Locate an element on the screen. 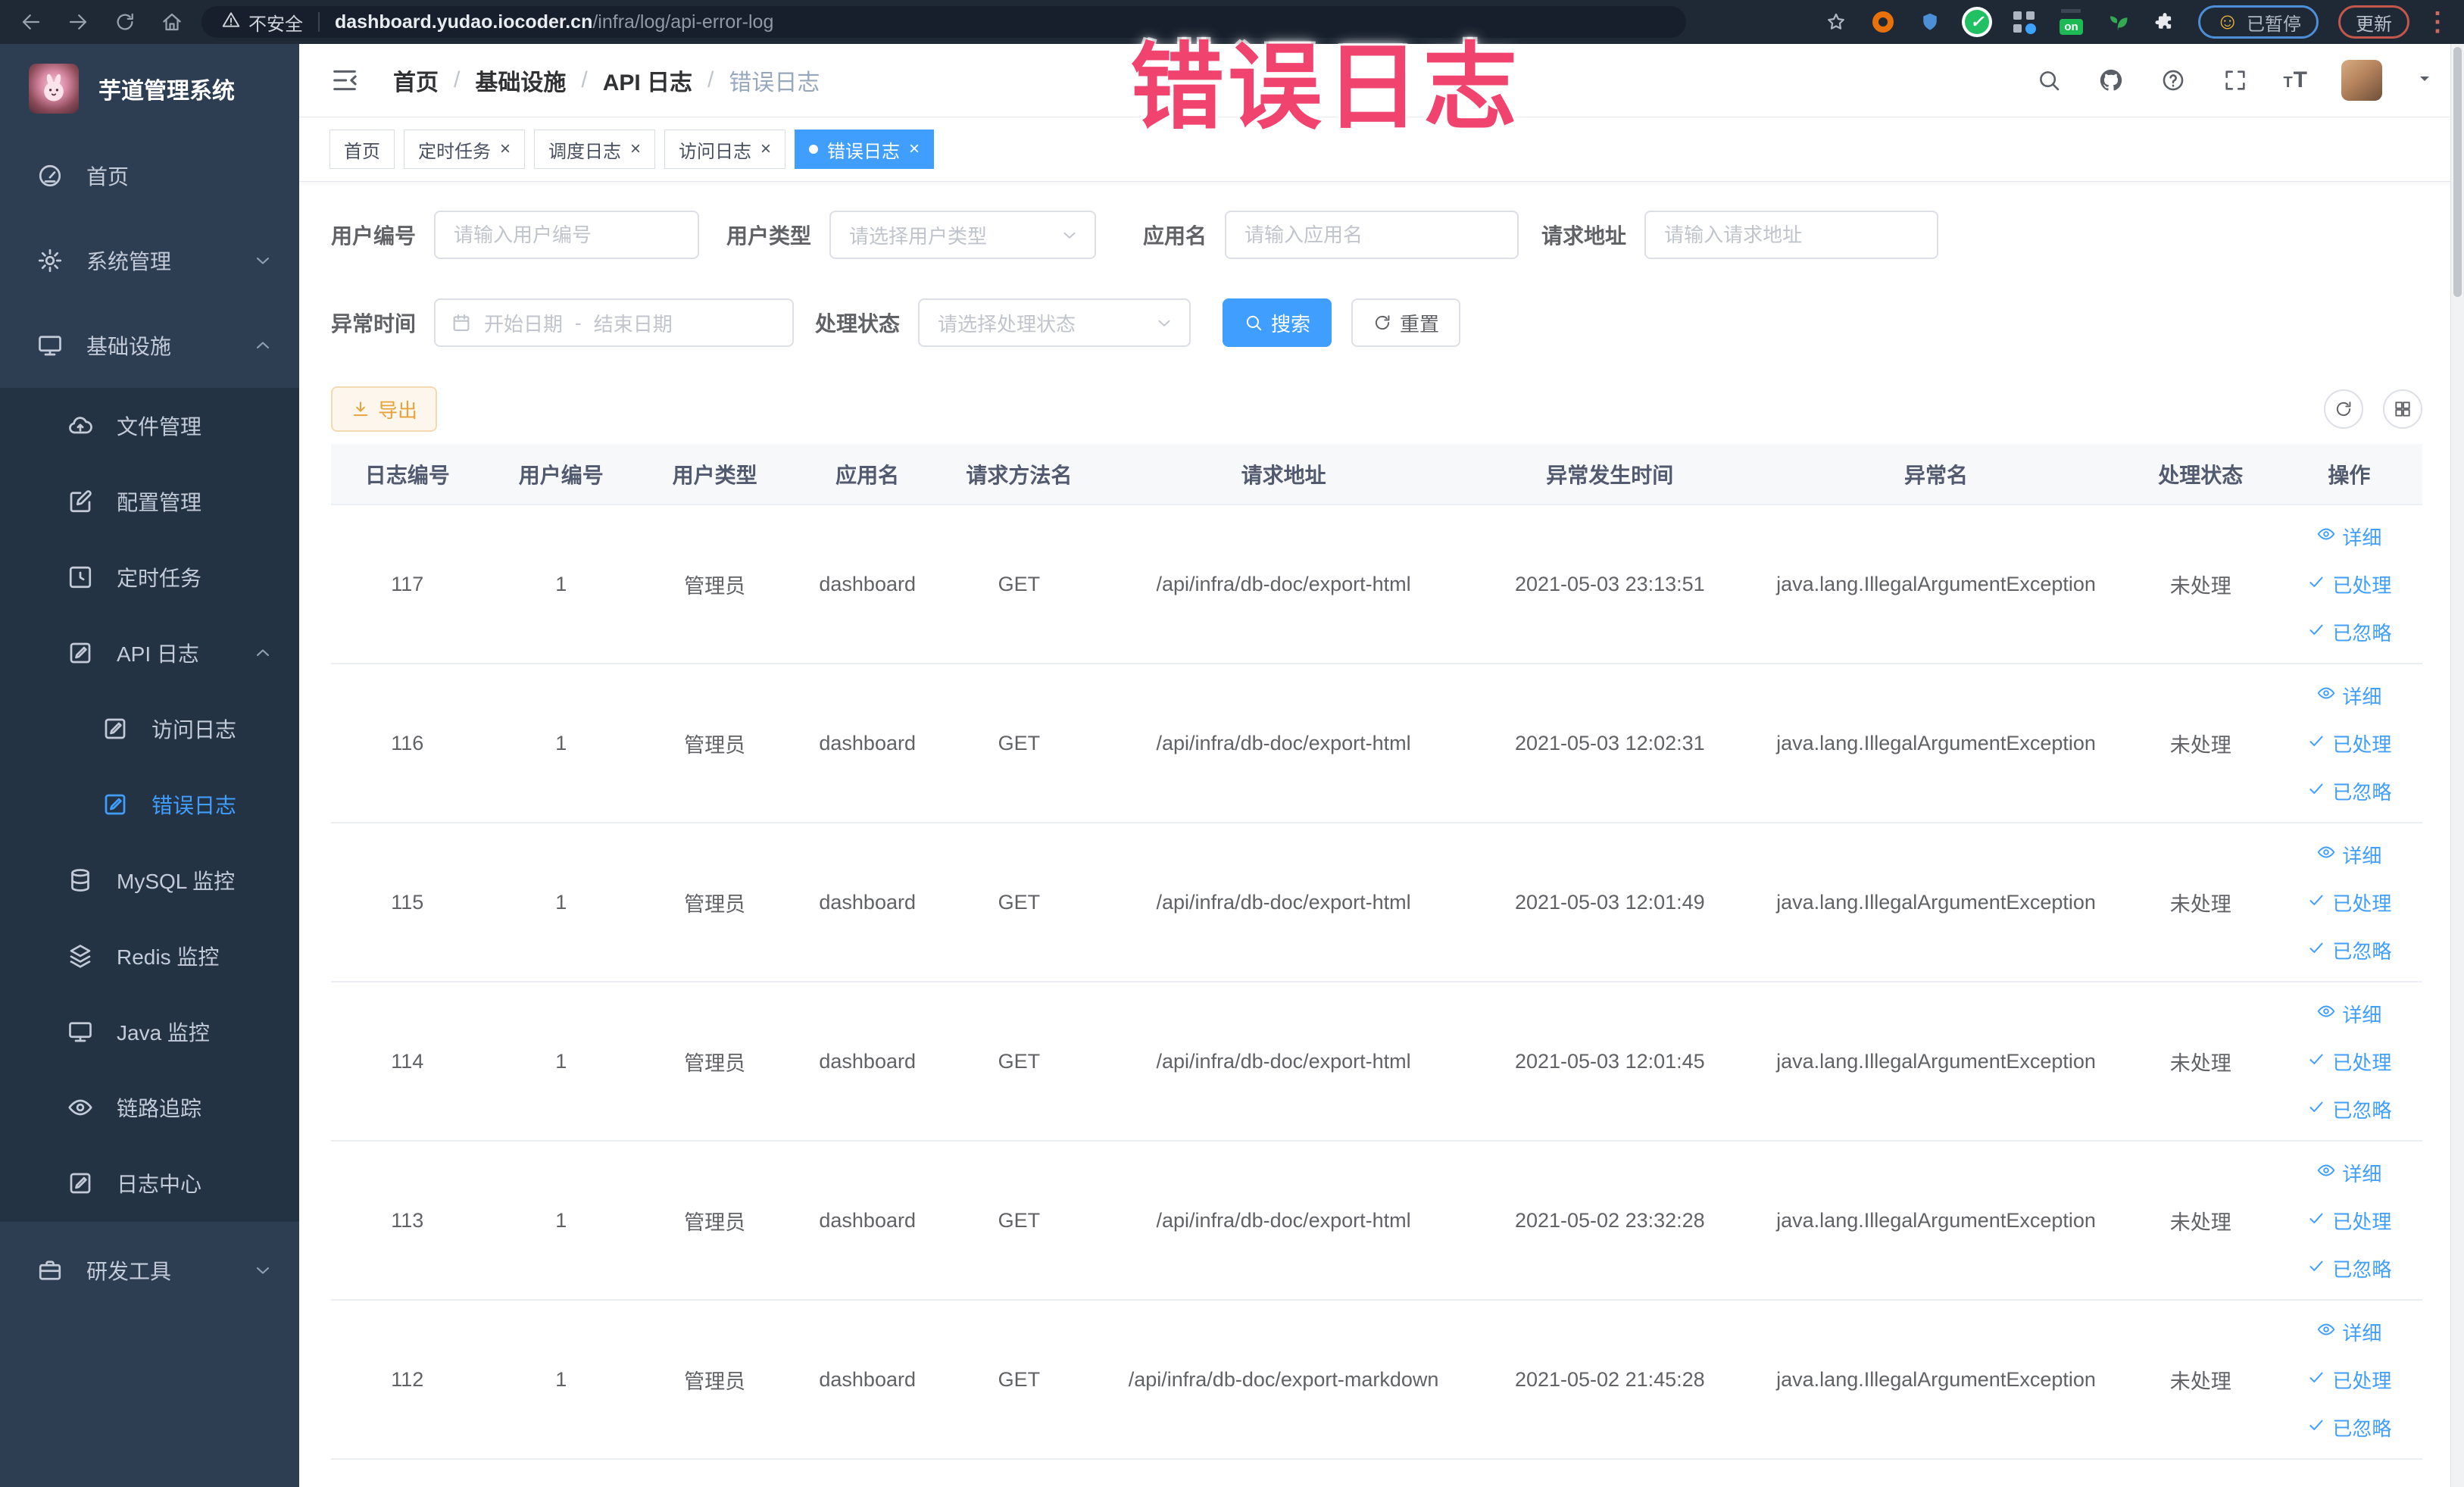 This screenshot has width=2464, height=1487. browser-update-button: 更新 is located at coordinates (2373, 22).